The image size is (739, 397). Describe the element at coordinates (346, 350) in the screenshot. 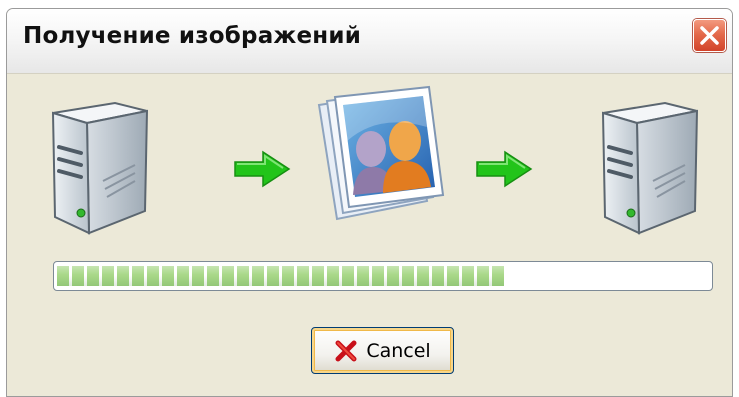

I see `red-x-icon` at that location.